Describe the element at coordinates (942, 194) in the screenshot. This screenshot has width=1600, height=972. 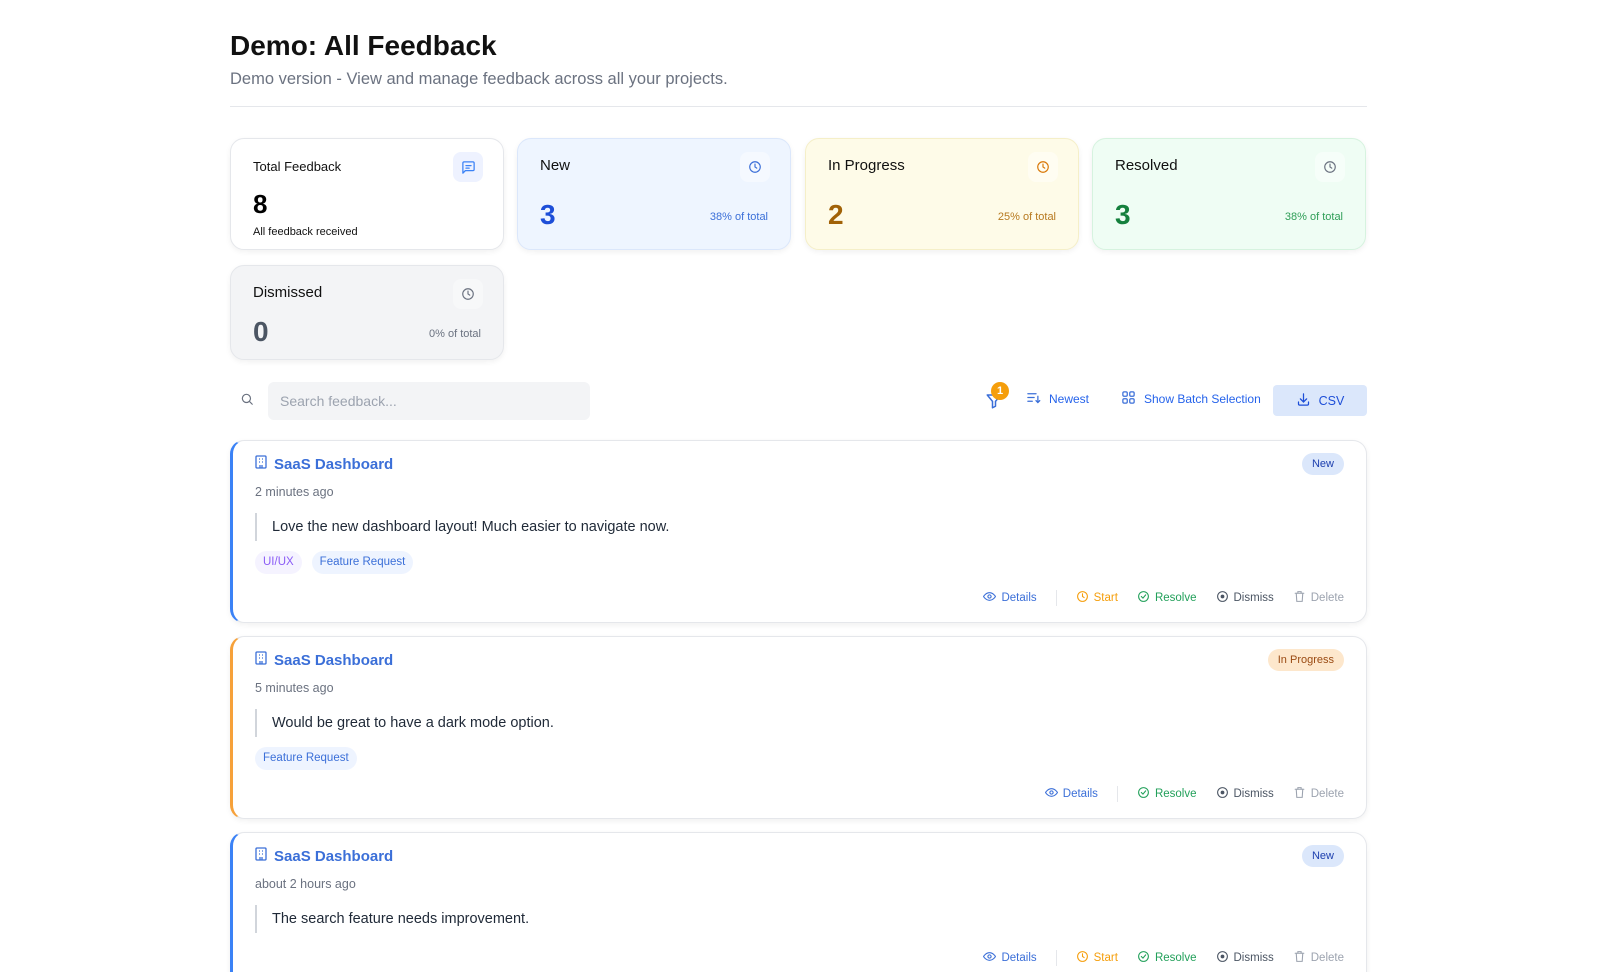
I see `stat-card-in-progress: In Progress 2 25% of total` at that location.